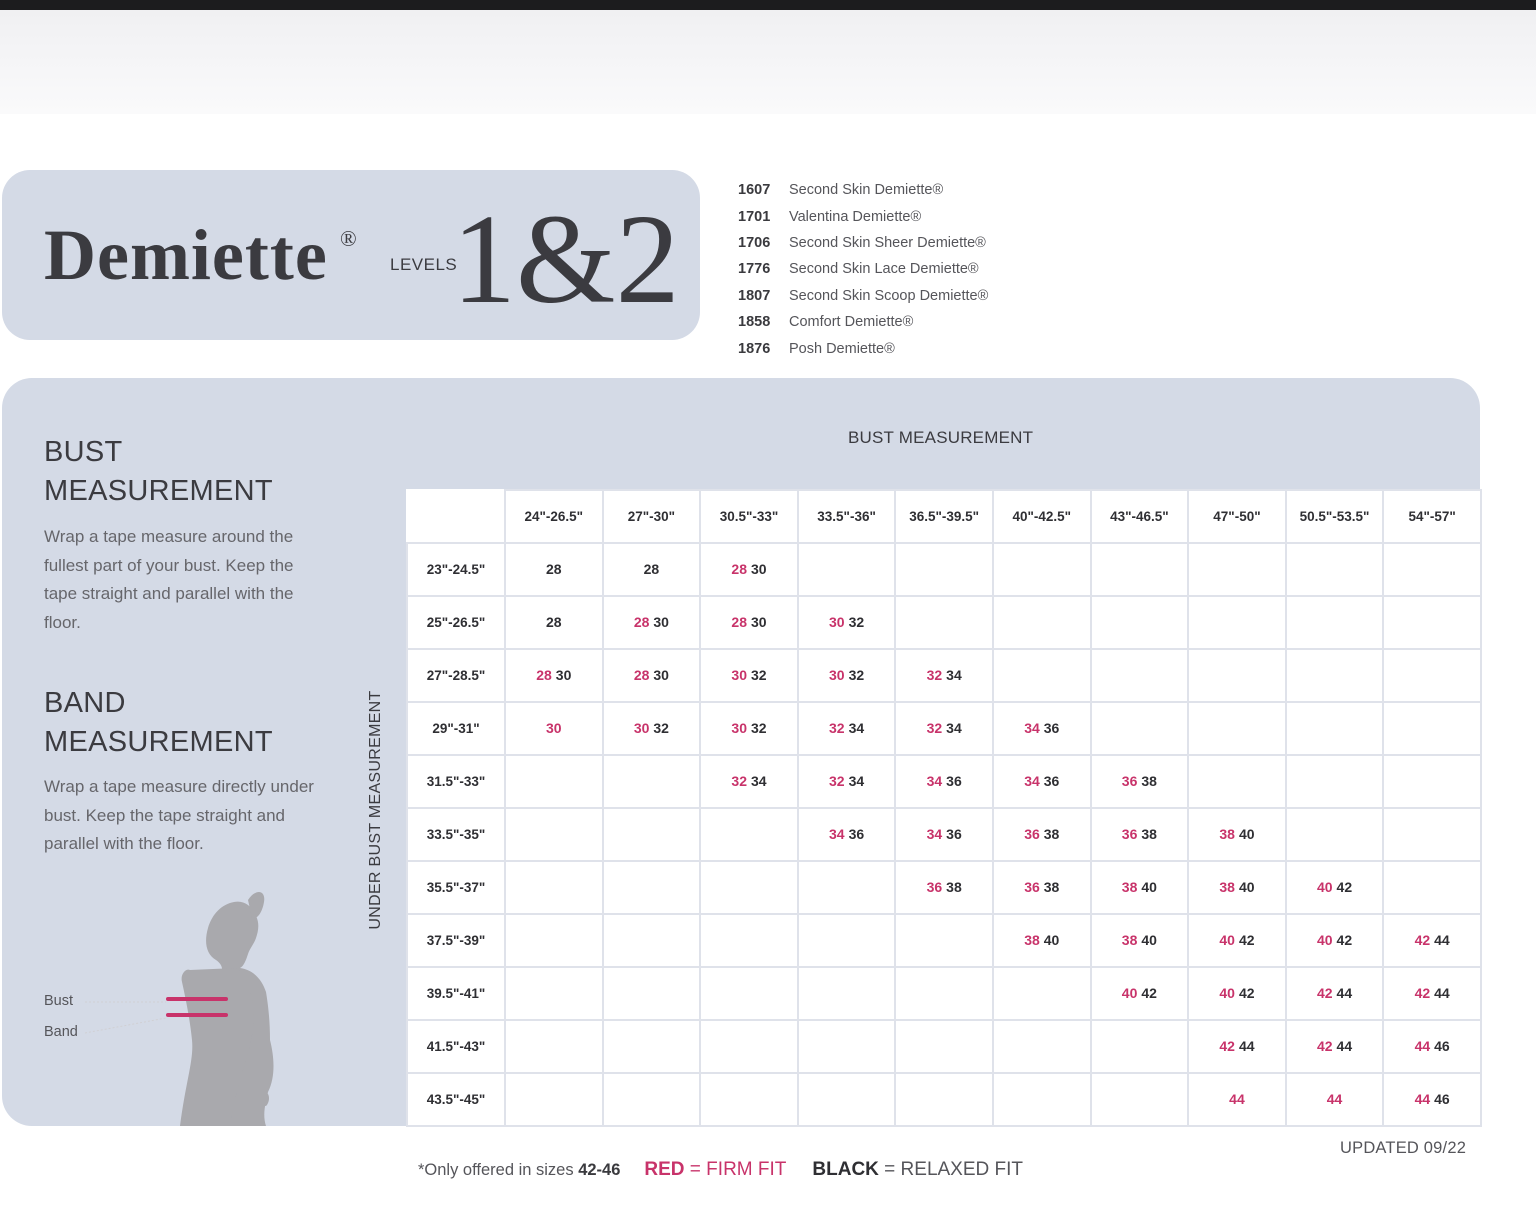 This screenshot has height=1219, width=1536. I want to click on under-bust-range-header: 39.5"-41", so click(456, 993).